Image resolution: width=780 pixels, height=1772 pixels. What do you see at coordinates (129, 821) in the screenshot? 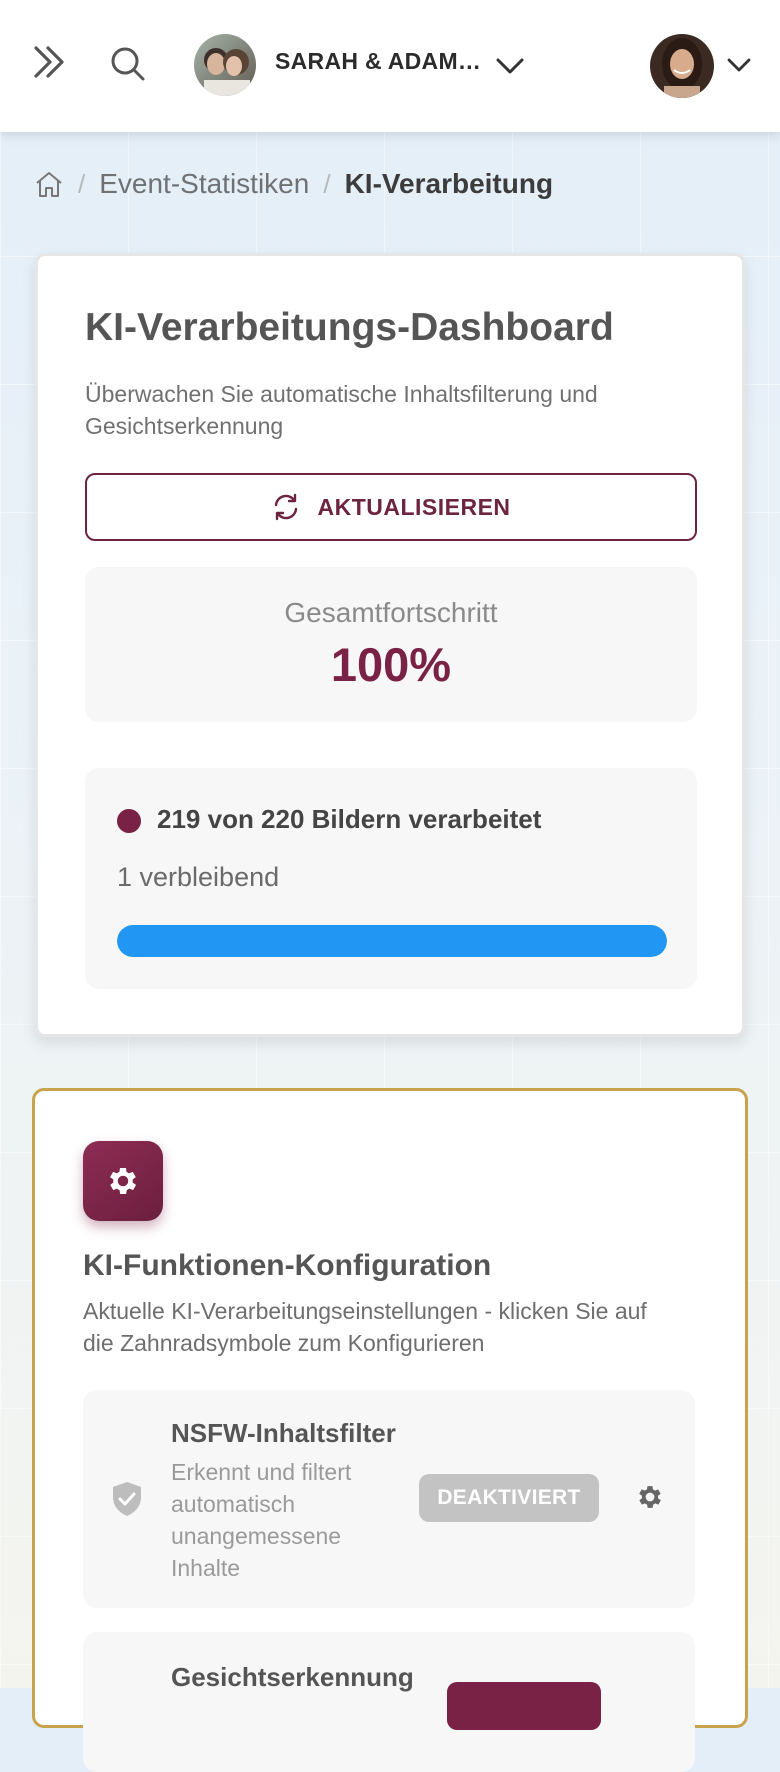
I see `status-indicator-dot` at bounding box center [129, 821].